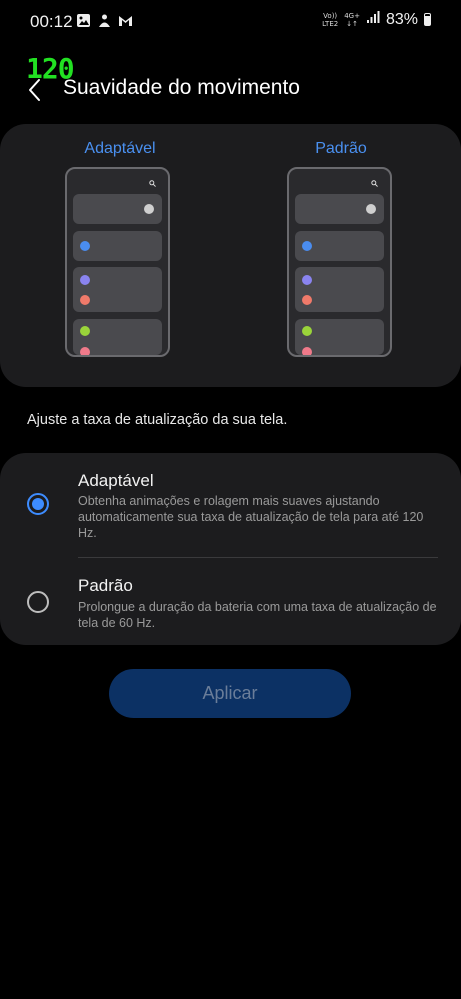  I want to click on notification-icons, so click(104, 20).